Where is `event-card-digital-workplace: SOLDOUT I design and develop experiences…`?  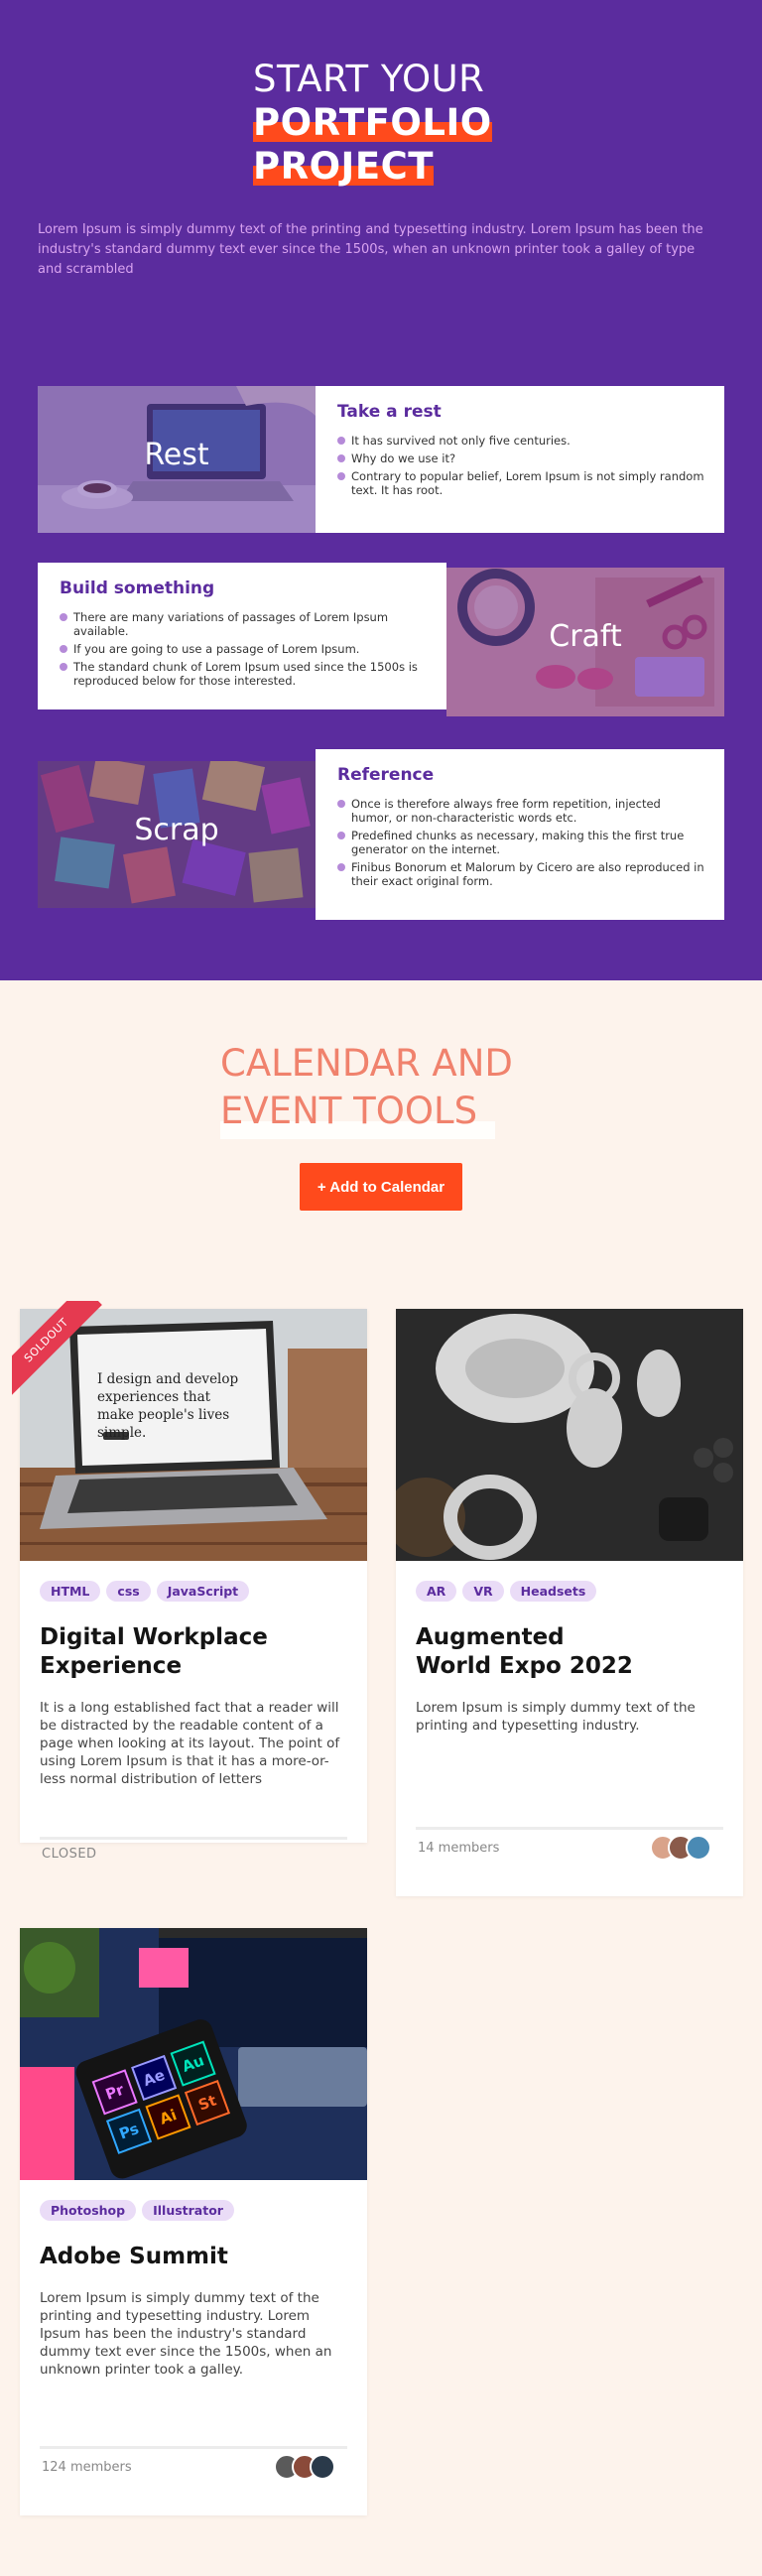
event-card-digital-workplace: SOLDOUT I design and develop experiences… is located at coordinates (189, 1582).